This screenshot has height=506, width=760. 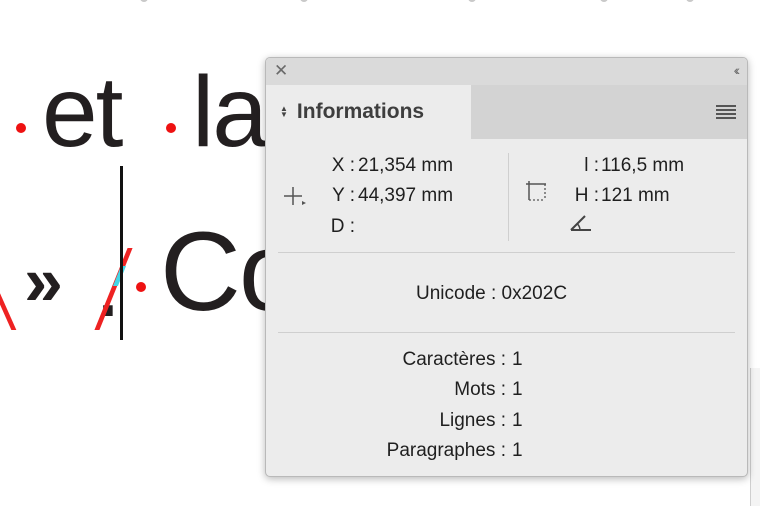 What do you see at coordinates (8, 291) in the screenshot?
I see `red-slash-glyph` at bounding box center [8, 291].